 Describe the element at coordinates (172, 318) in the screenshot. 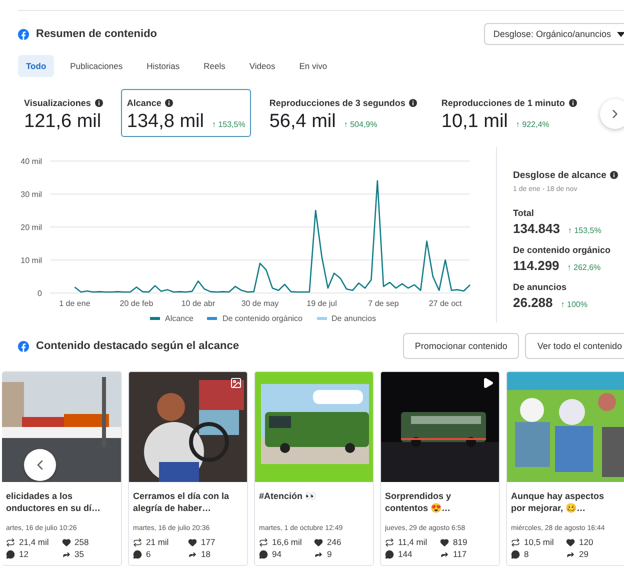

I see `legend-item: Alcance` at that location.